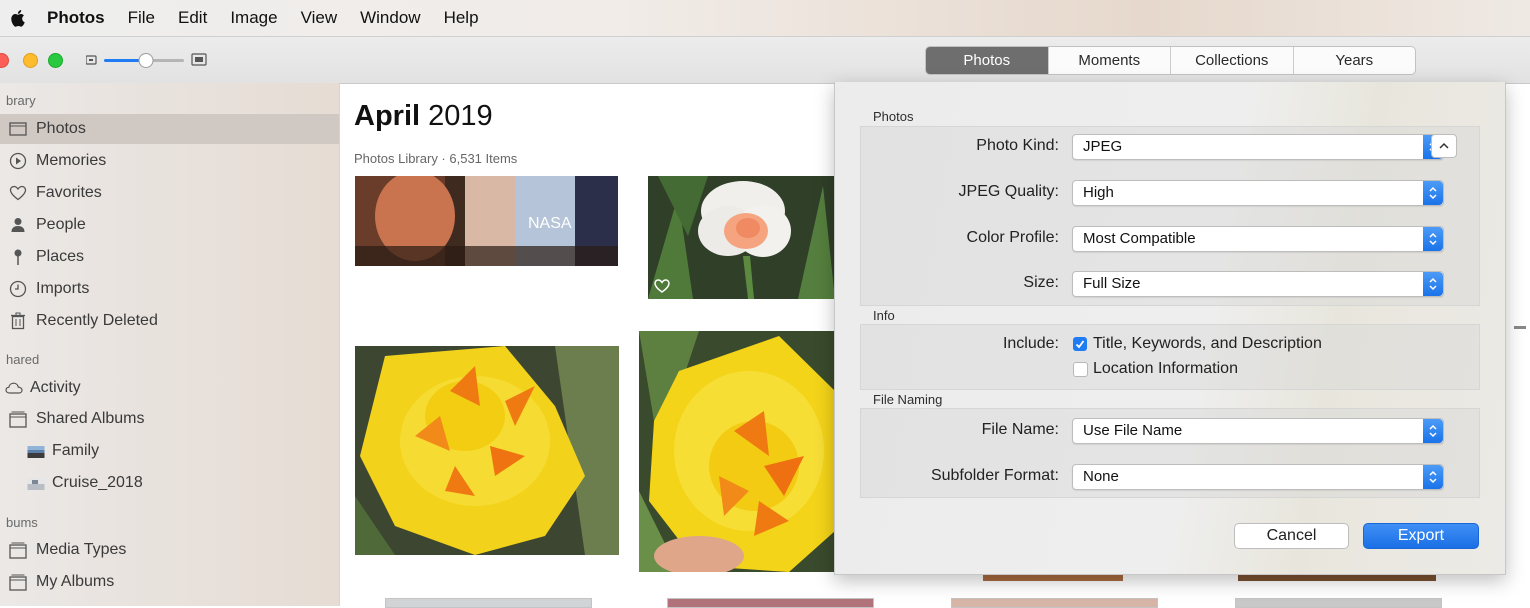  I want to click on svg-text: NASA, so click(550, 223).